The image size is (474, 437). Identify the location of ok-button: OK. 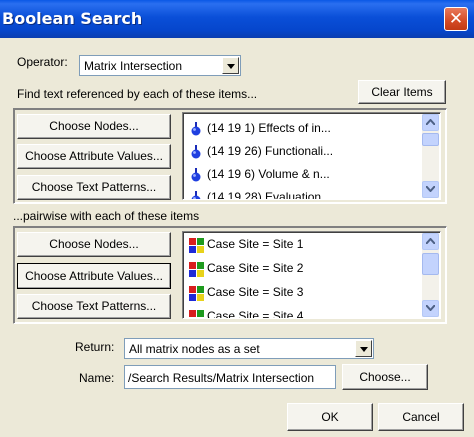
(330, 417).